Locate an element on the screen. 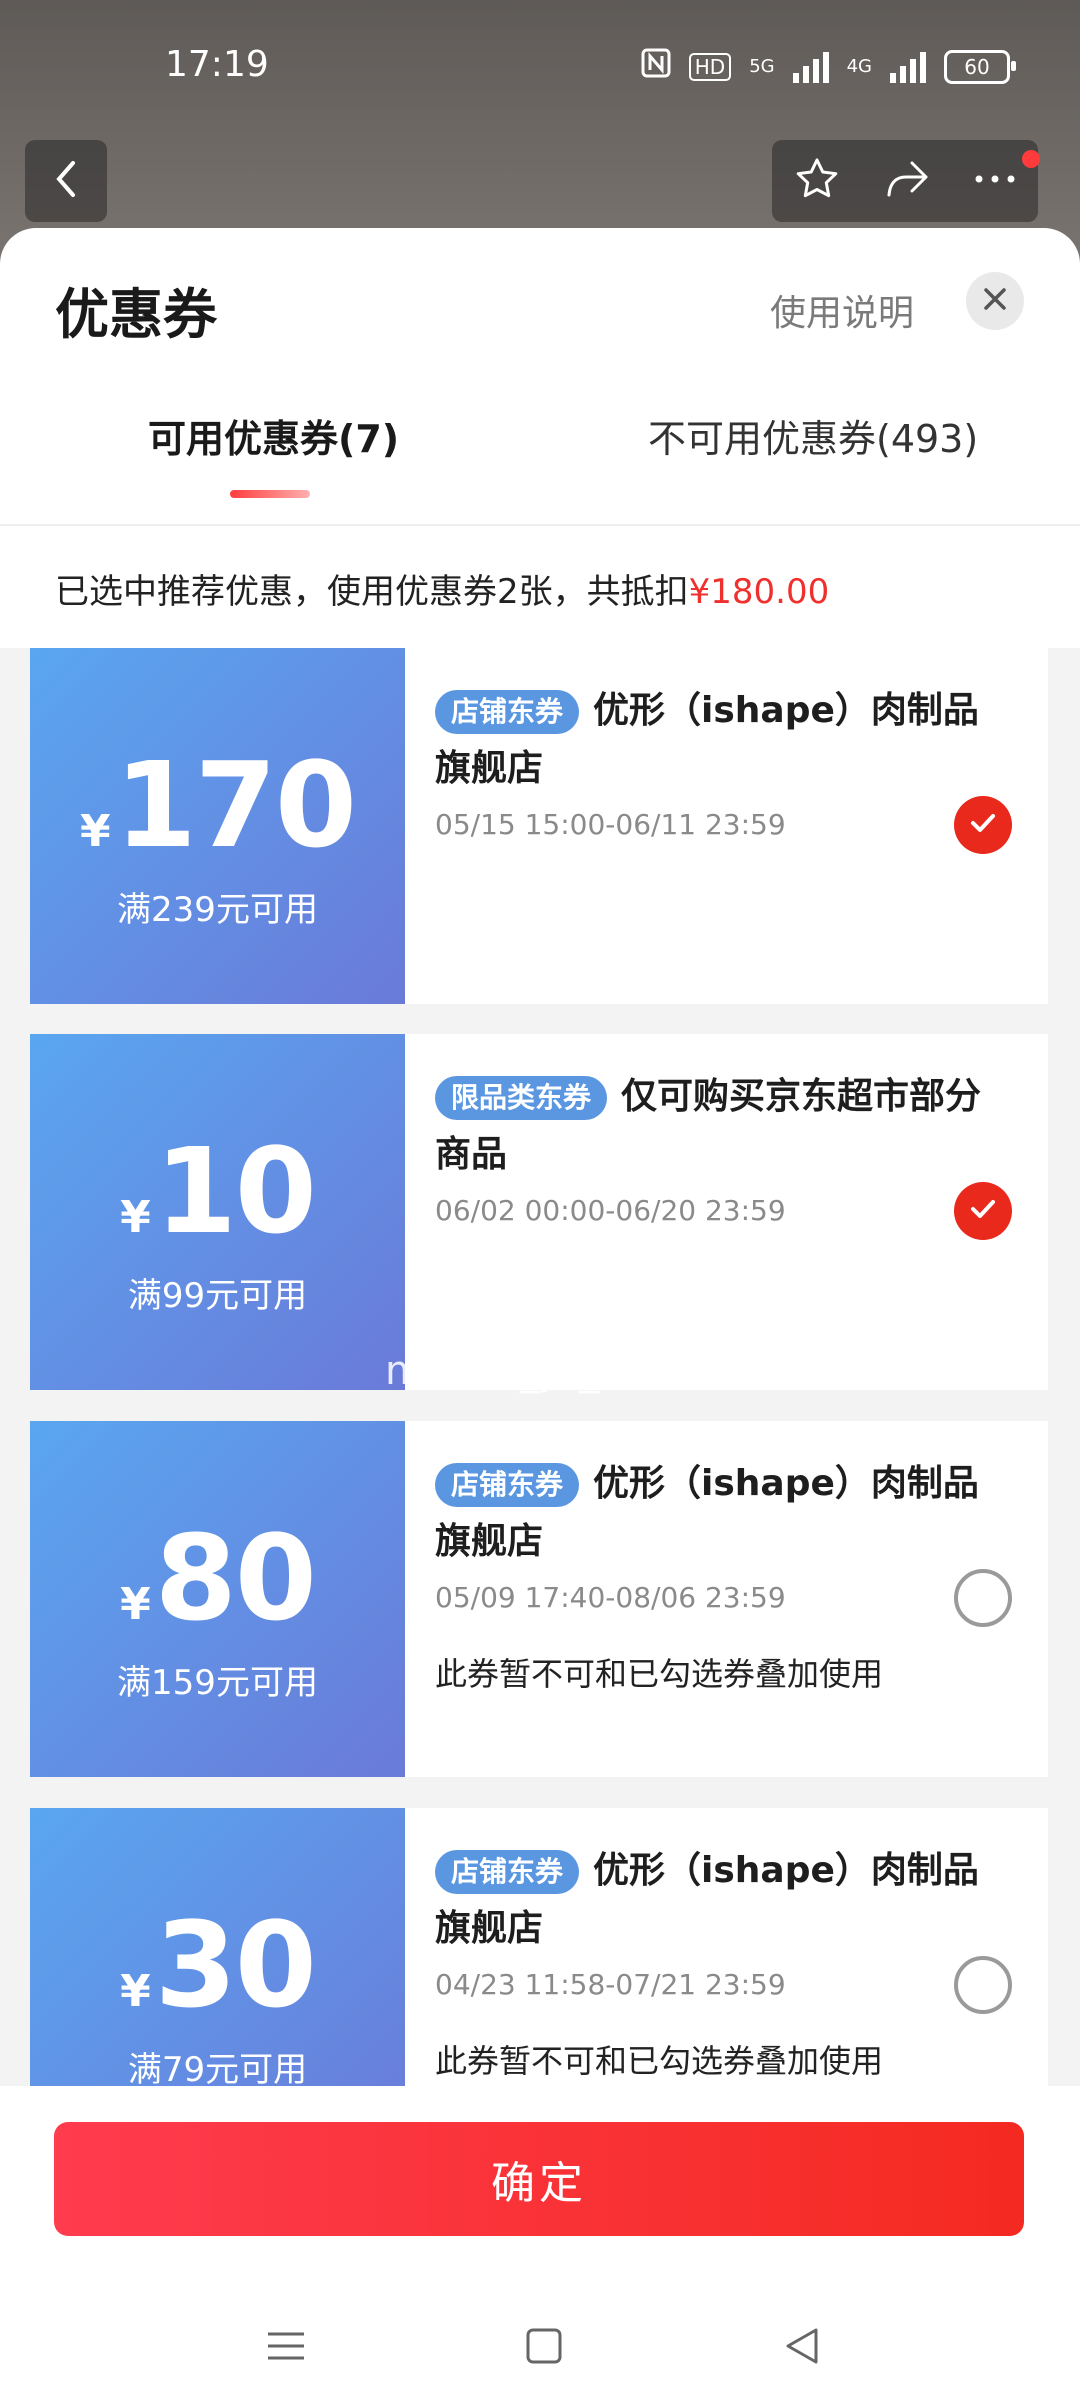 The image size is (1080, 2400). coupon-title: 限品类东券 仅可购买京东超市部分商品 is located at coordinates (715, 1126).